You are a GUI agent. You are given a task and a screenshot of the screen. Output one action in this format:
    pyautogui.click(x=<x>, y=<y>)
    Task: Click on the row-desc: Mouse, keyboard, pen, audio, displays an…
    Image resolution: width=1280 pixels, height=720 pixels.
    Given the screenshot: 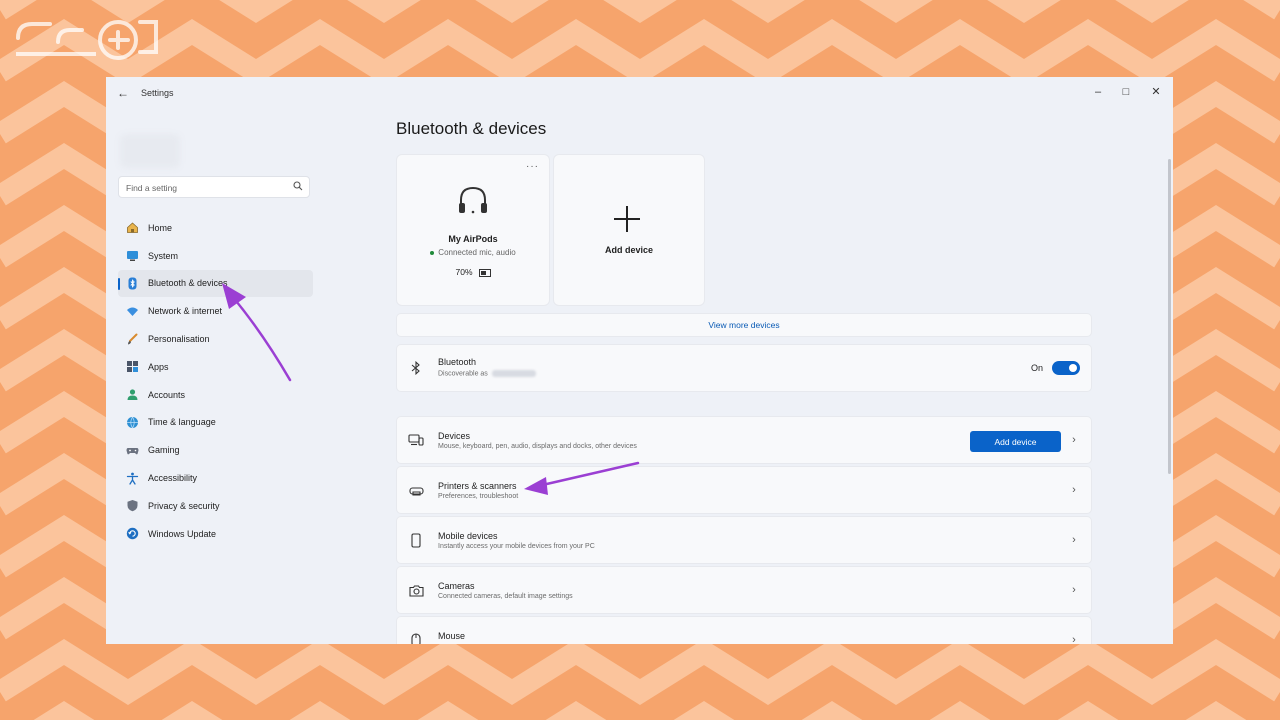 What is the action you would take?
    pyautogui.click(x=537, y=446)
    